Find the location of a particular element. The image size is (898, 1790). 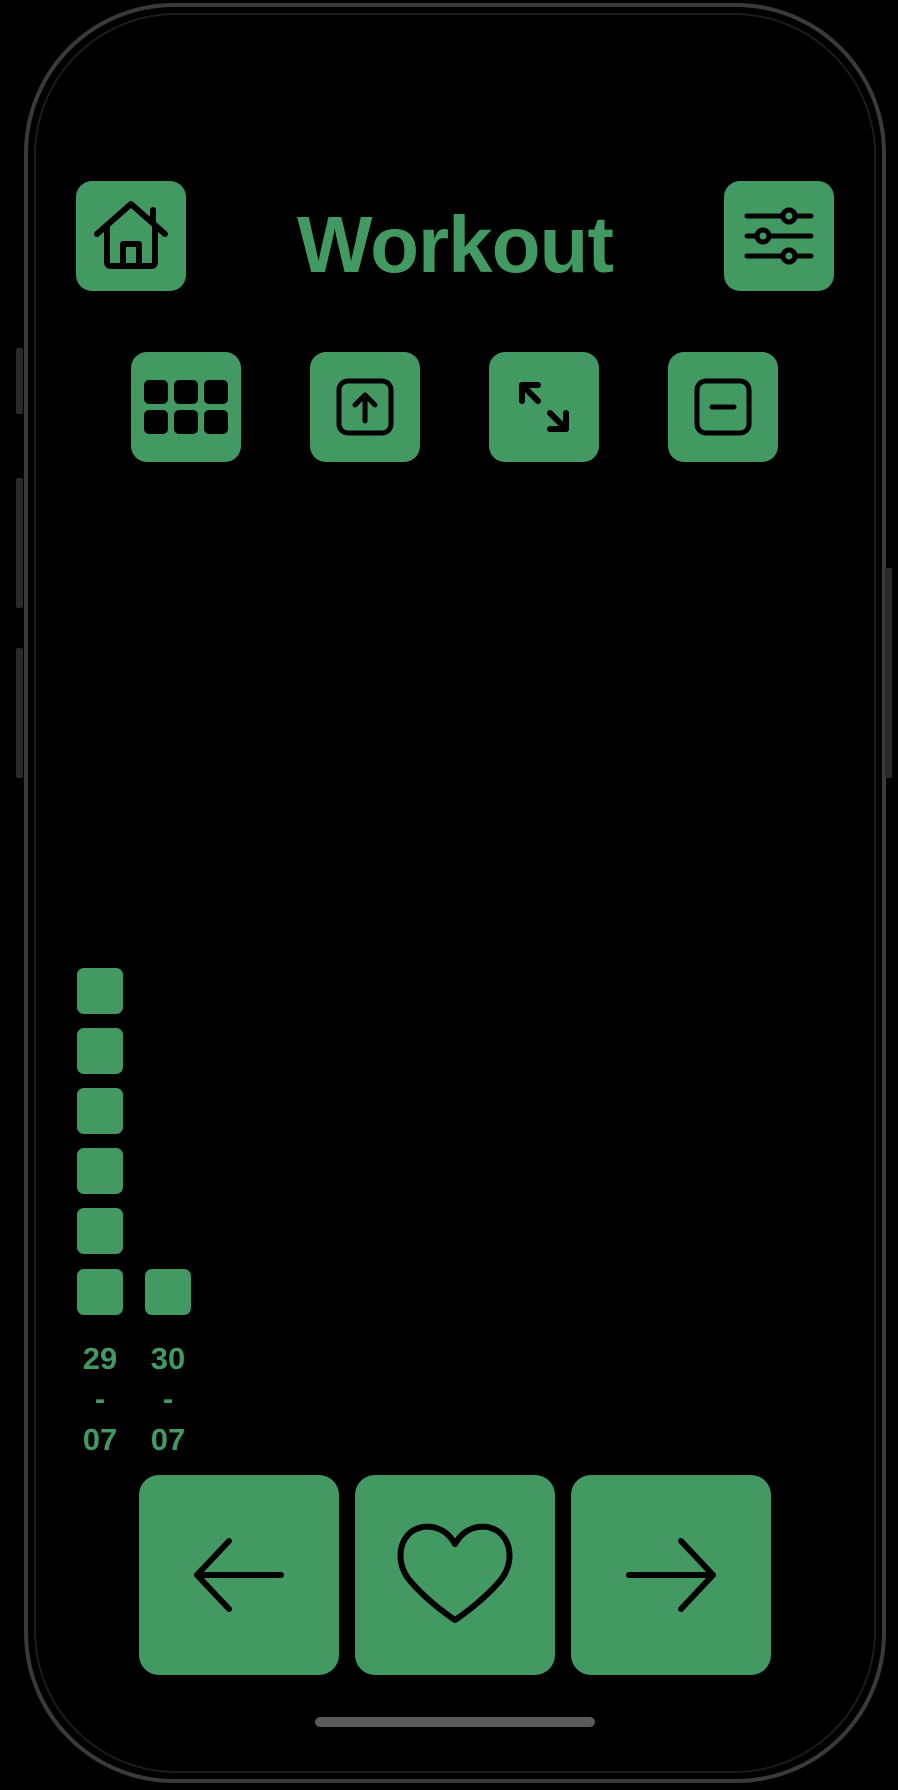

home-indicator is located at coordinates (455, 1722).